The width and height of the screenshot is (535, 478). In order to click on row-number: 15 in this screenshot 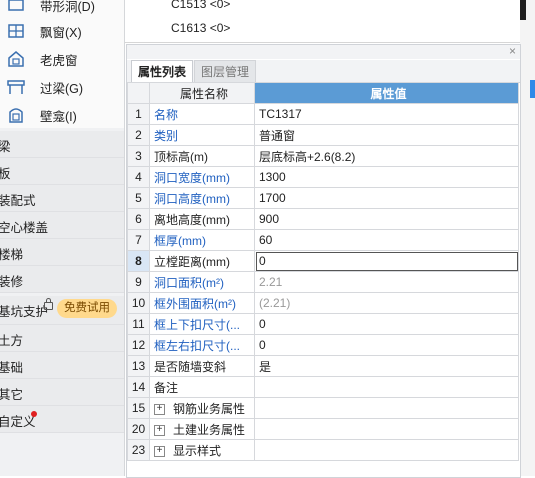, I will do `click(138, 408)`.